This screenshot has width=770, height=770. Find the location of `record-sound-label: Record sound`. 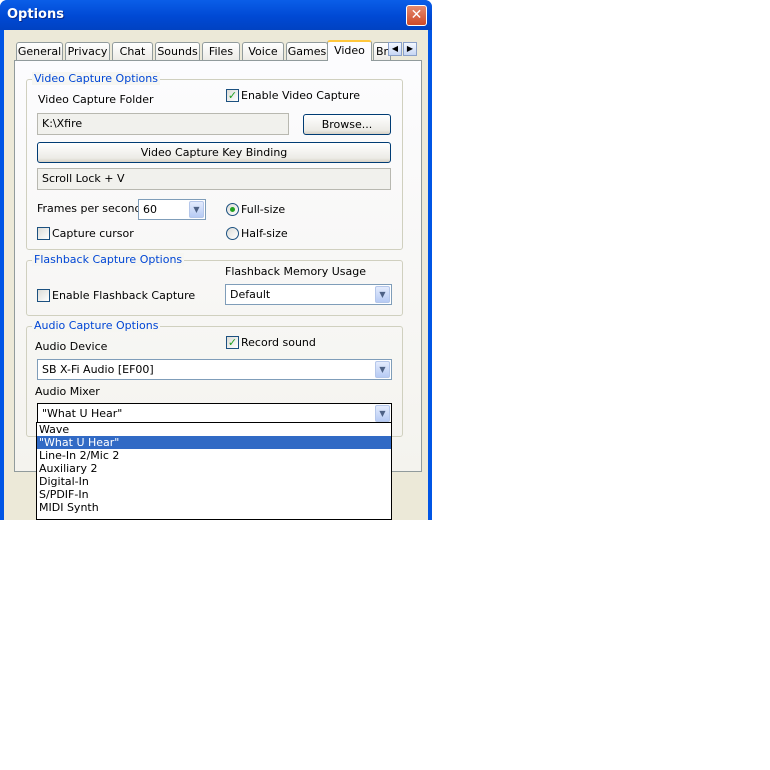

record-sound-label: Record sound is located at coordinates (278, 342).